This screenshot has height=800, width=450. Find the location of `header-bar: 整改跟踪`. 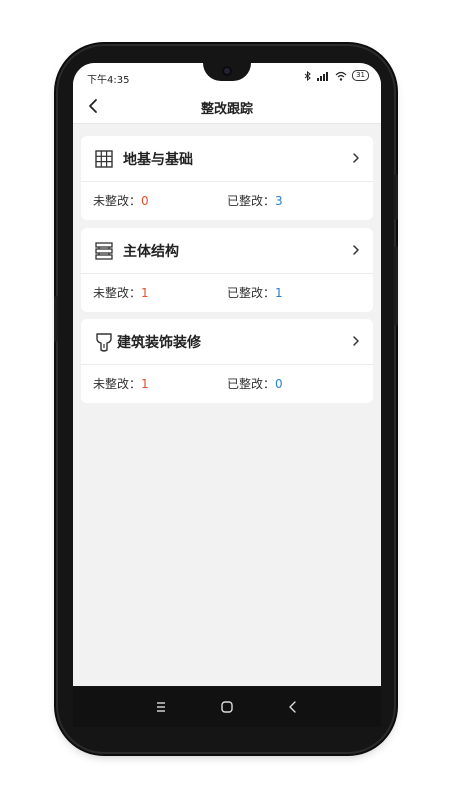

header-bar: 整改跟踪 is located at coordinates (227, 106).